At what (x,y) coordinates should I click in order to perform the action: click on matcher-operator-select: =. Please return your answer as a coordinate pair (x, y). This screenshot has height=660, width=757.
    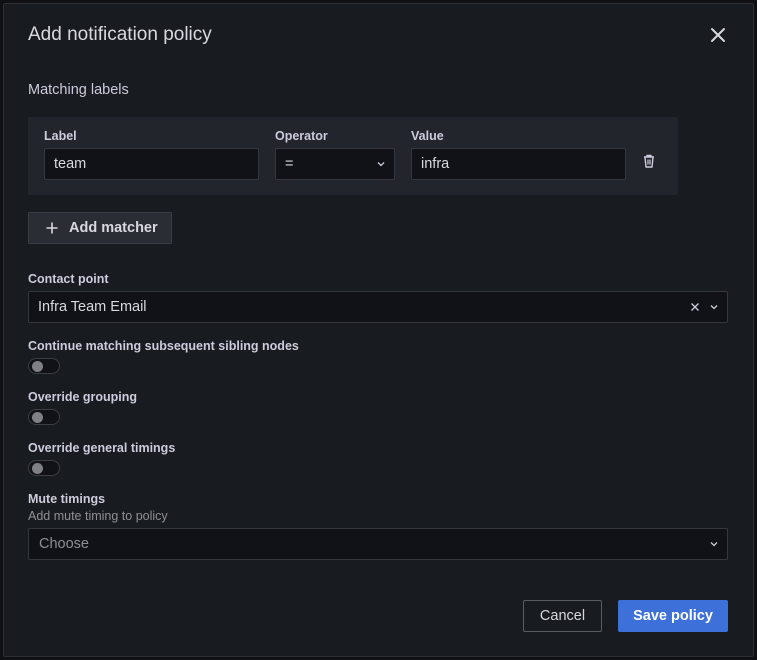
    Looking at the image, I should click on (335, 164).